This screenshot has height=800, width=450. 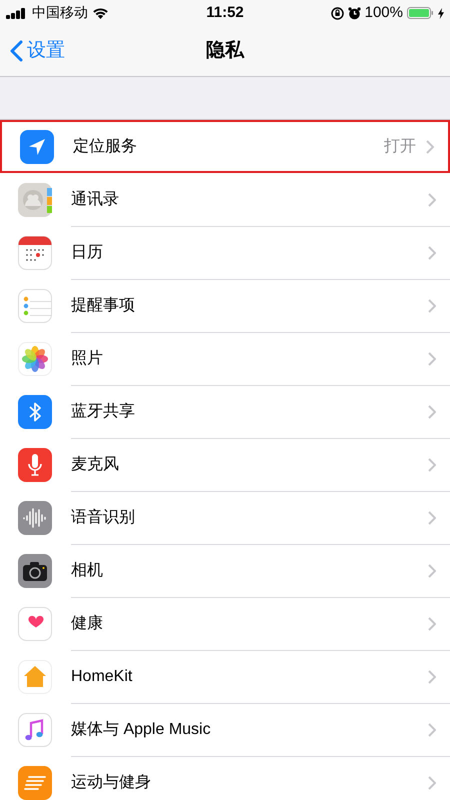 What do you see at coordinates (35, 359) in the screenshot?
I see `flower-petals-icon` at bounding box center [35, 359].